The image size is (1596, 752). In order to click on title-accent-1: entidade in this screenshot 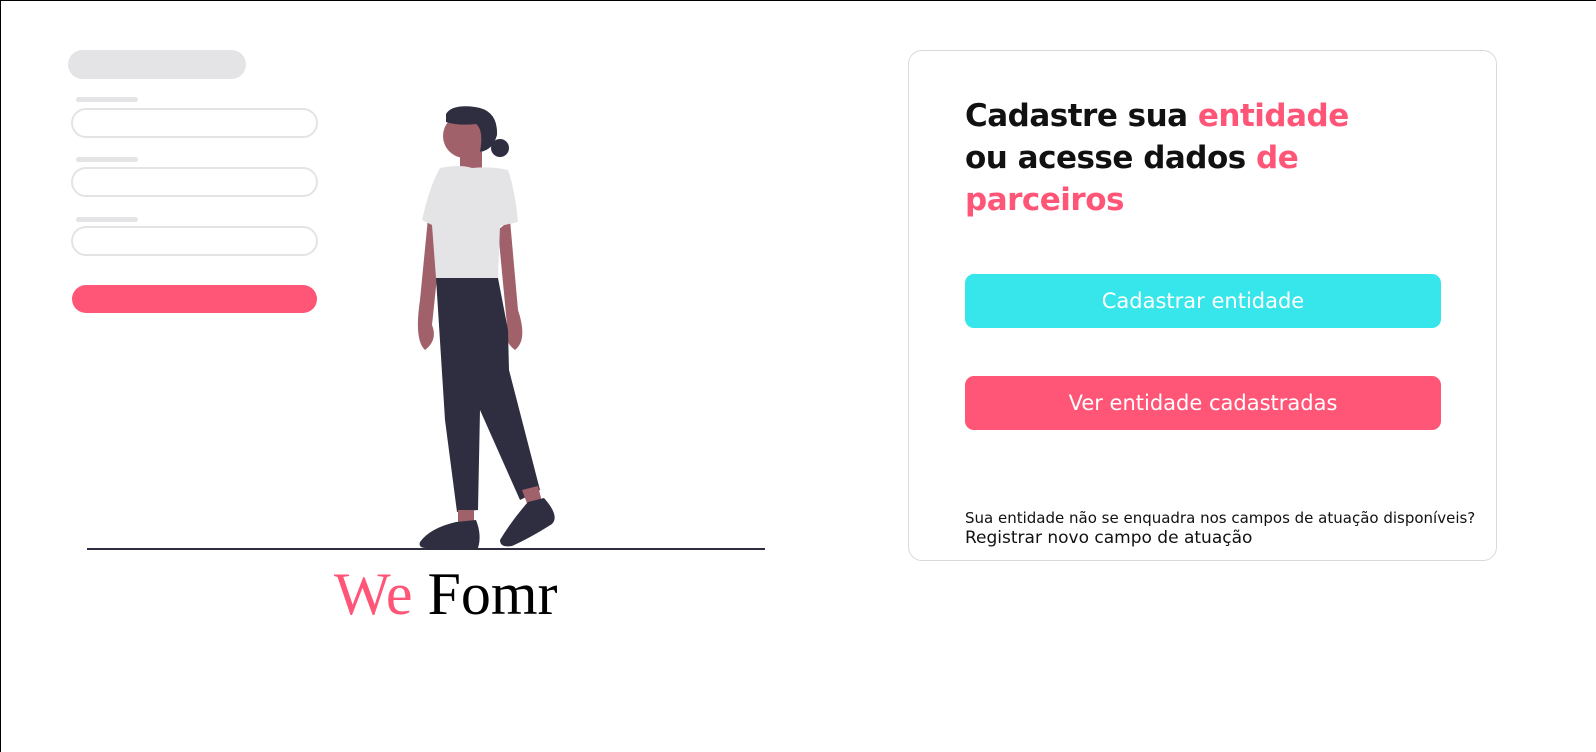, I will do `click(1273, 116)`.